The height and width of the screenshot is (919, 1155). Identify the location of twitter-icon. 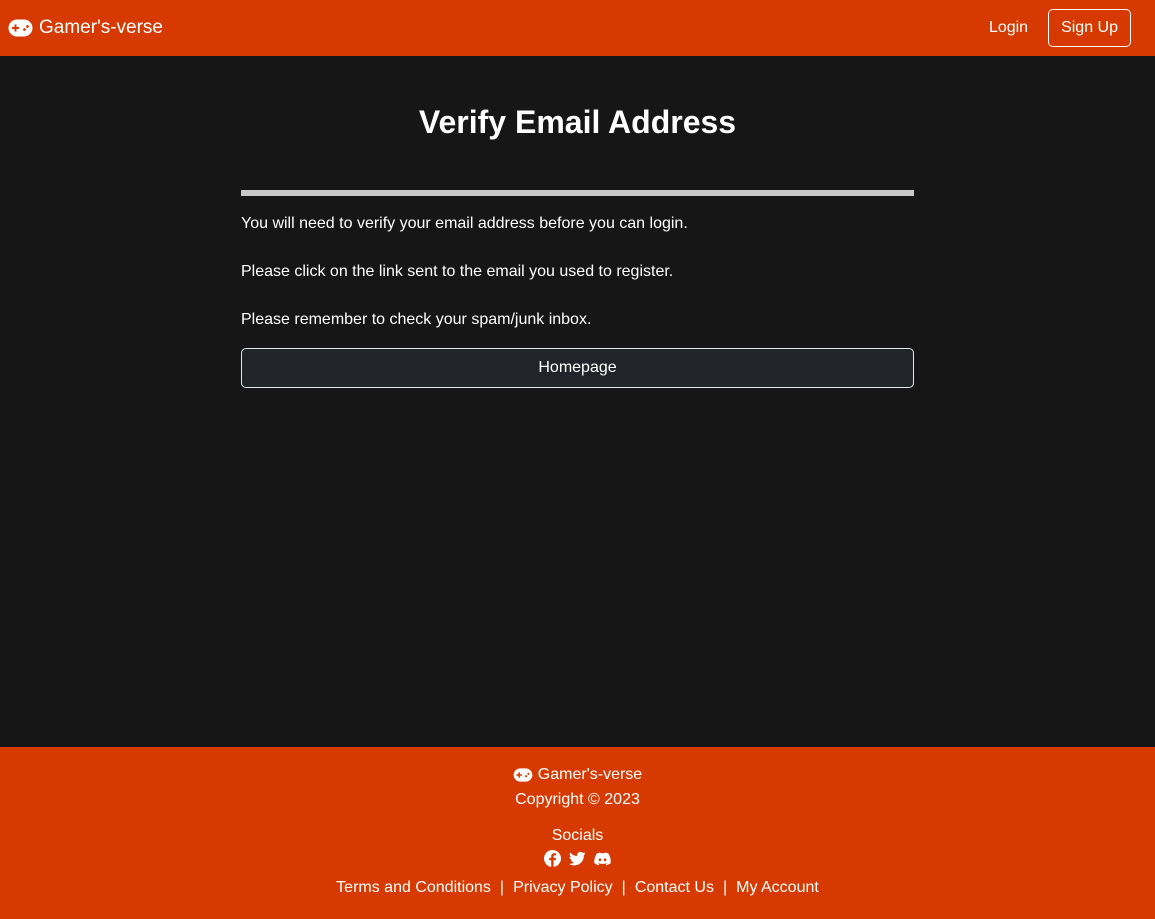
(577, 858).